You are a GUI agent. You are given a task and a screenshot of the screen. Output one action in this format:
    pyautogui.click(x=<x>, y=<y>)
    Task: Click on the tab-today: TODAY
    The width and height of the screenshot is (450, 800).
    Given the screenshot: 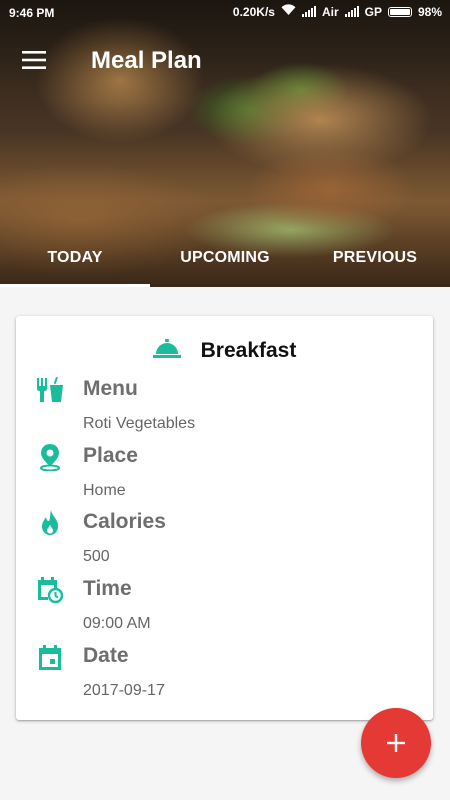 What is the action you would take?
    pyautogui.click(x=75, y=262)
    